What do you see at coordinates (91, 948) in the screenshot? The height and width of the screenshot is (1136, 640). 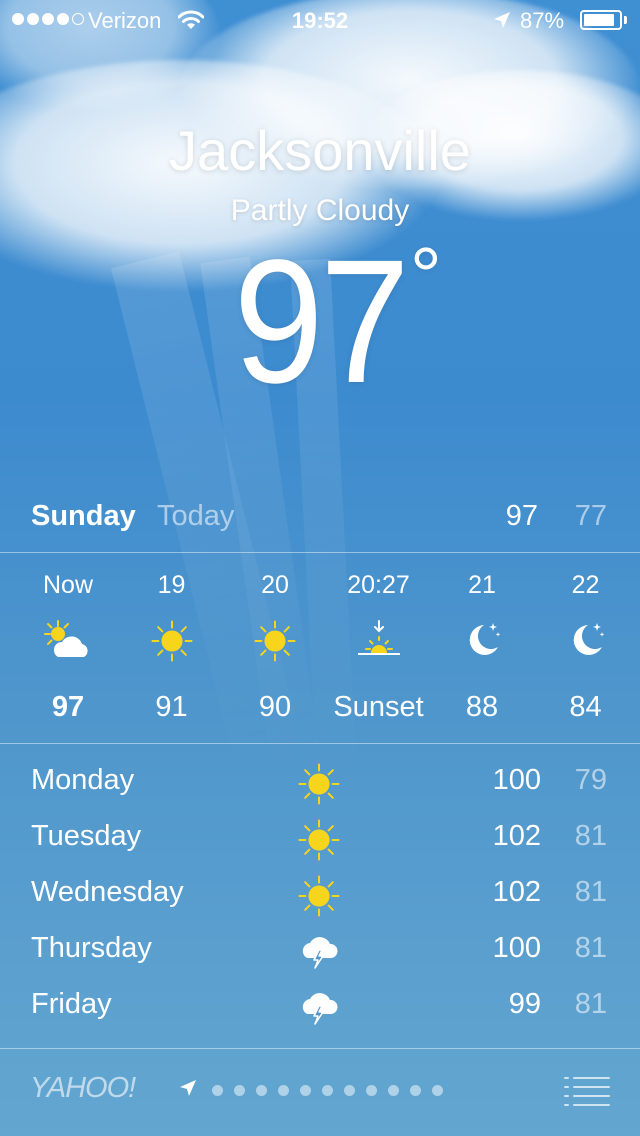 I see `day-name: Thursday` at bounding box center [91, 948].